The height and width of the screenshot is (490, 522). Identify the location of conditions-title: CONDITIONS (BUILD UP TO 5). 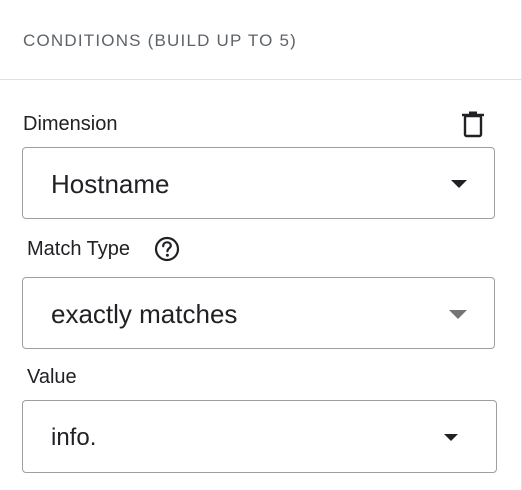
(160, 40).